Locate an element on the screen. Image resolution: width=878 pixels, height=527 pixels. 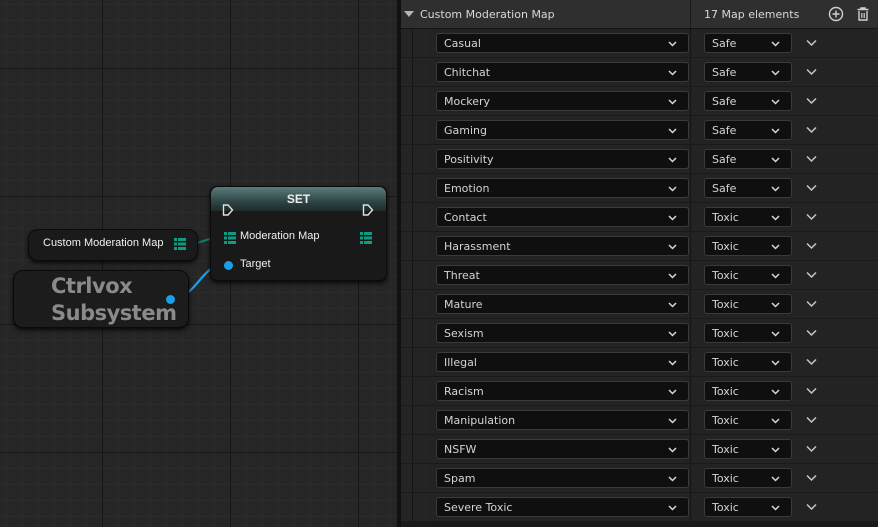
map-entry-row: Illegal Toxic is located at coordinates (639, 362).